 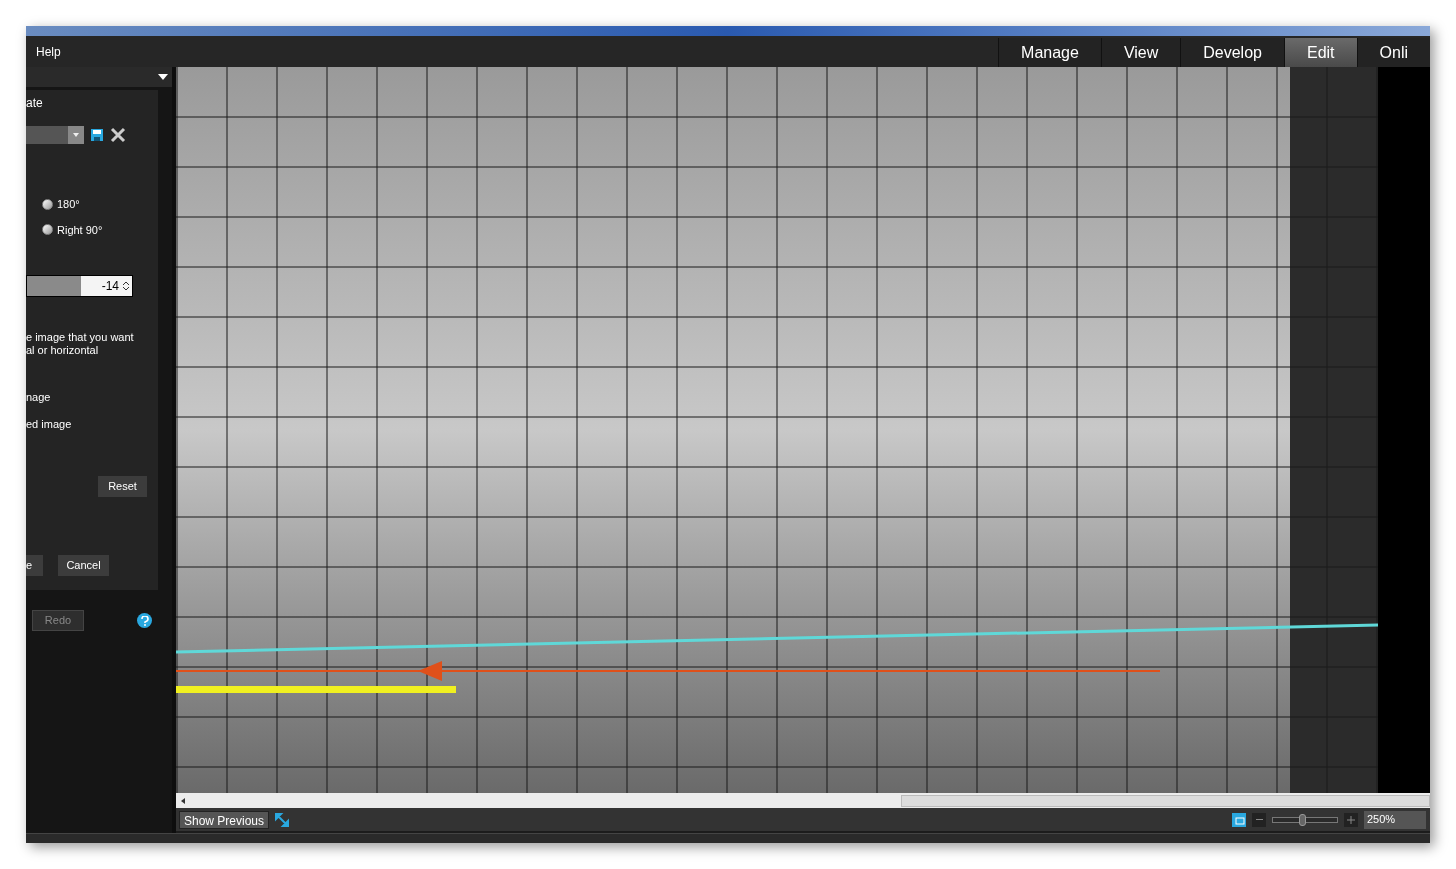 What do you see at coordinates (163, 77) in the screenshot?
I see `caret-icon` at bounding box center [163, 77].